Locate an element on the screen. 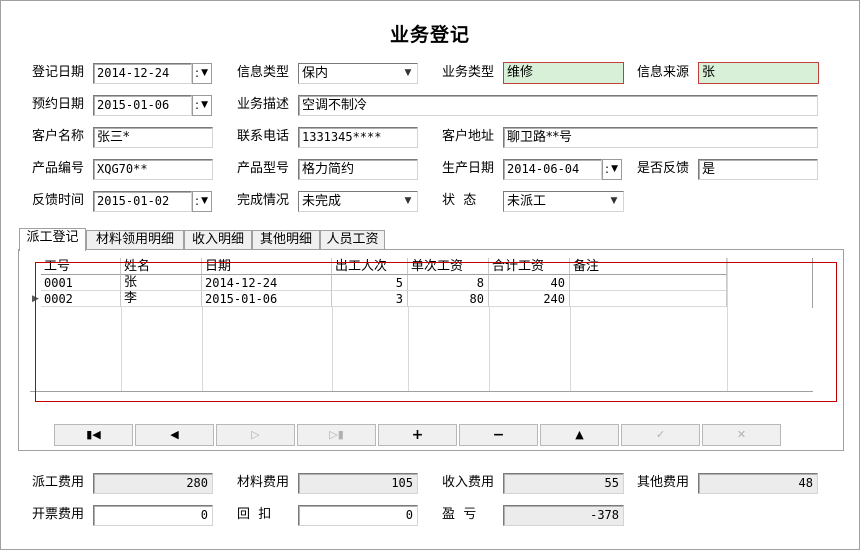 This screenshot has width=860, height=550. feedback-time-label: 反馈时间 is located at coordinates (58, 200).